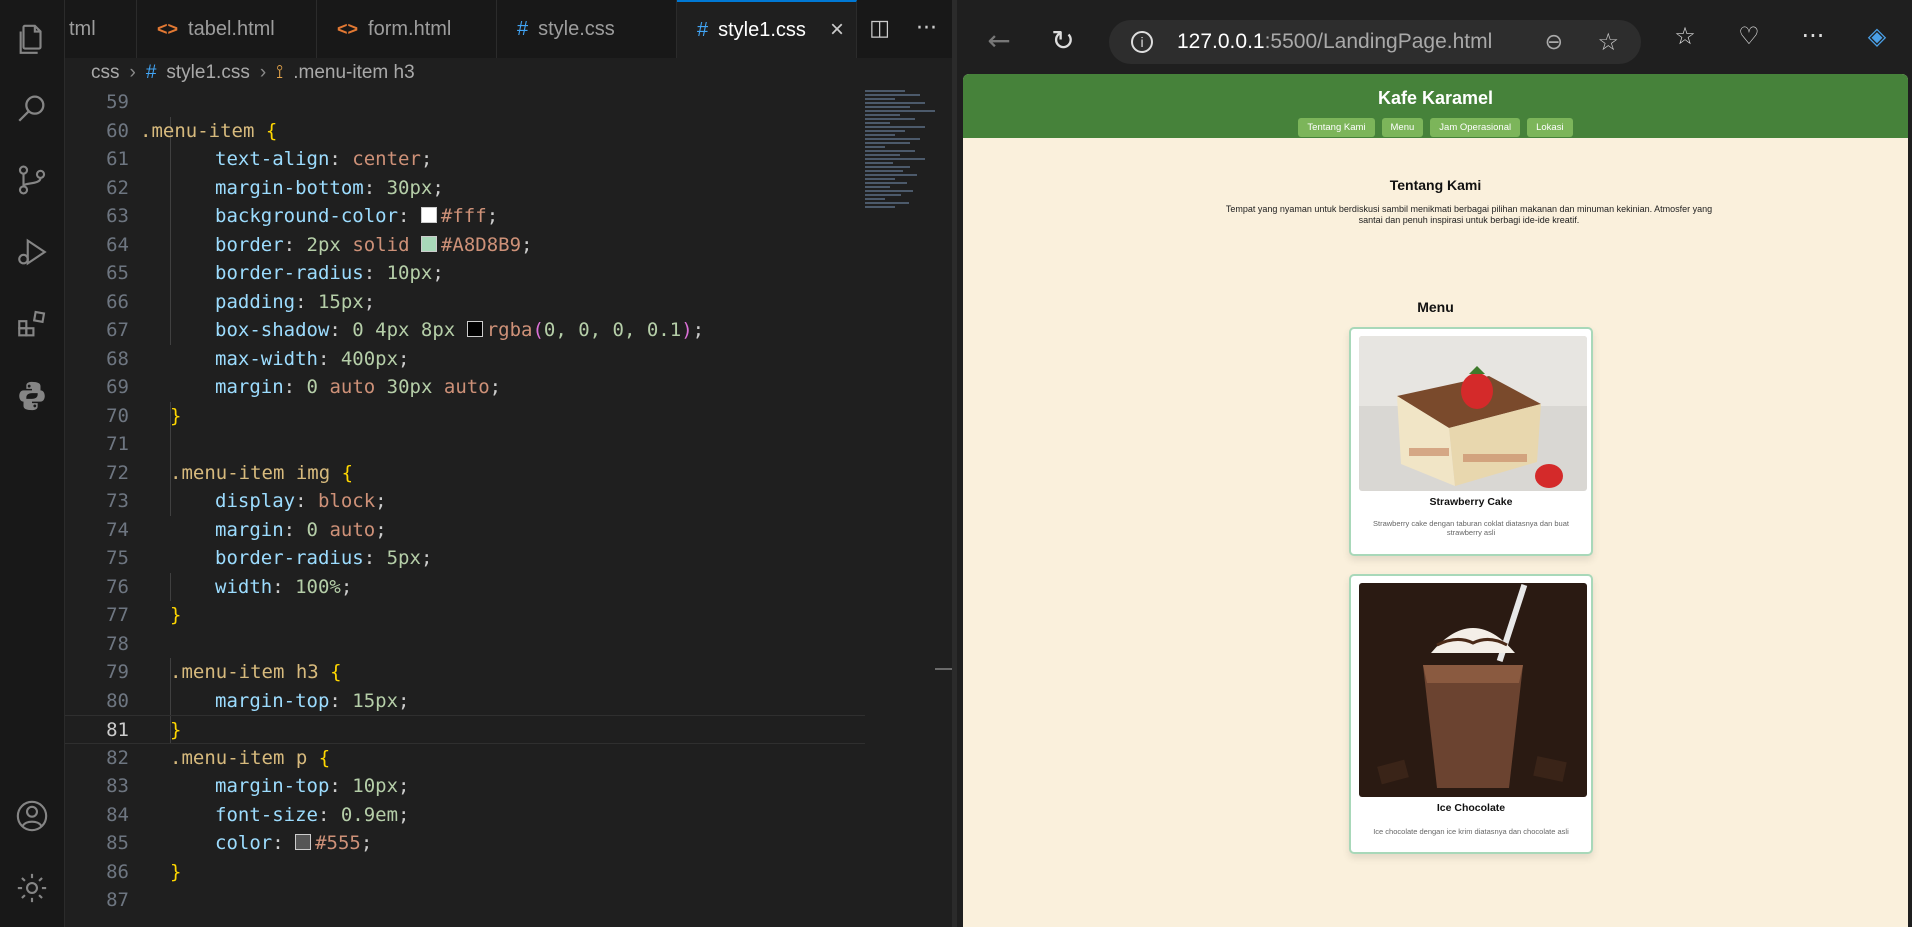 This screenshot has height=927, width=1912. I want to click on css-property: text-align, so click(272, 159).